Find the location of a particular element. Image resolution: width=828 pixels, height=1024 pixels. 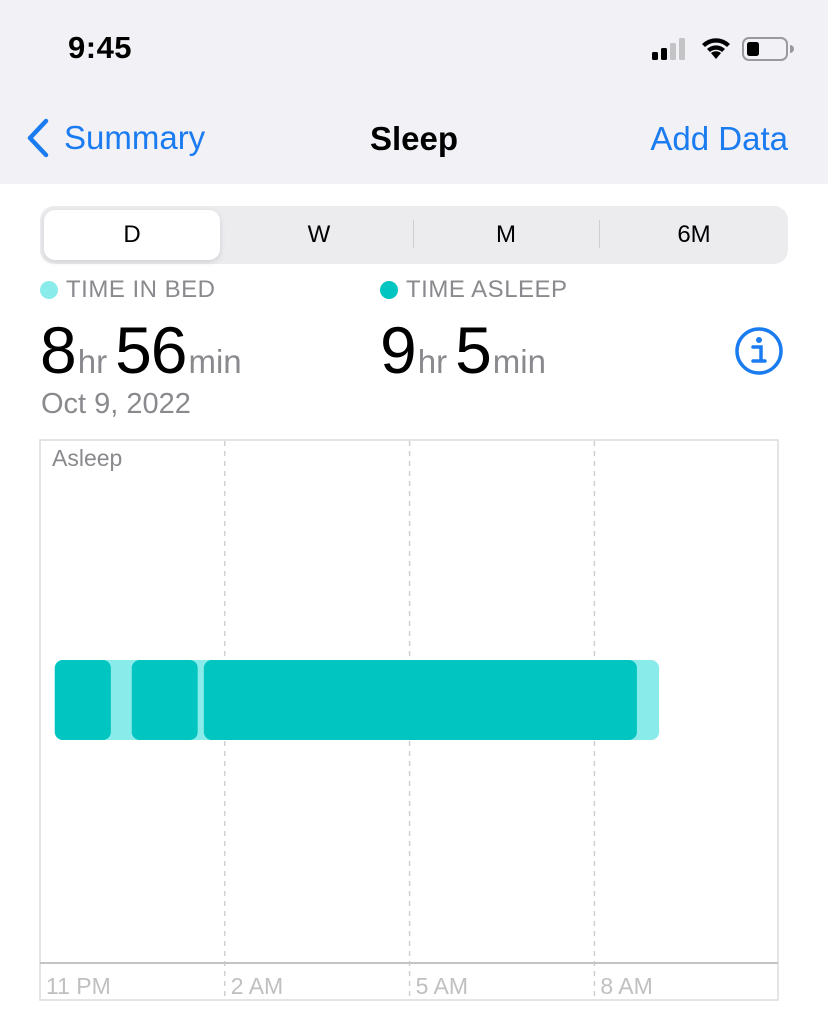

row-label: Asleep is located at coordinates (87, 458).